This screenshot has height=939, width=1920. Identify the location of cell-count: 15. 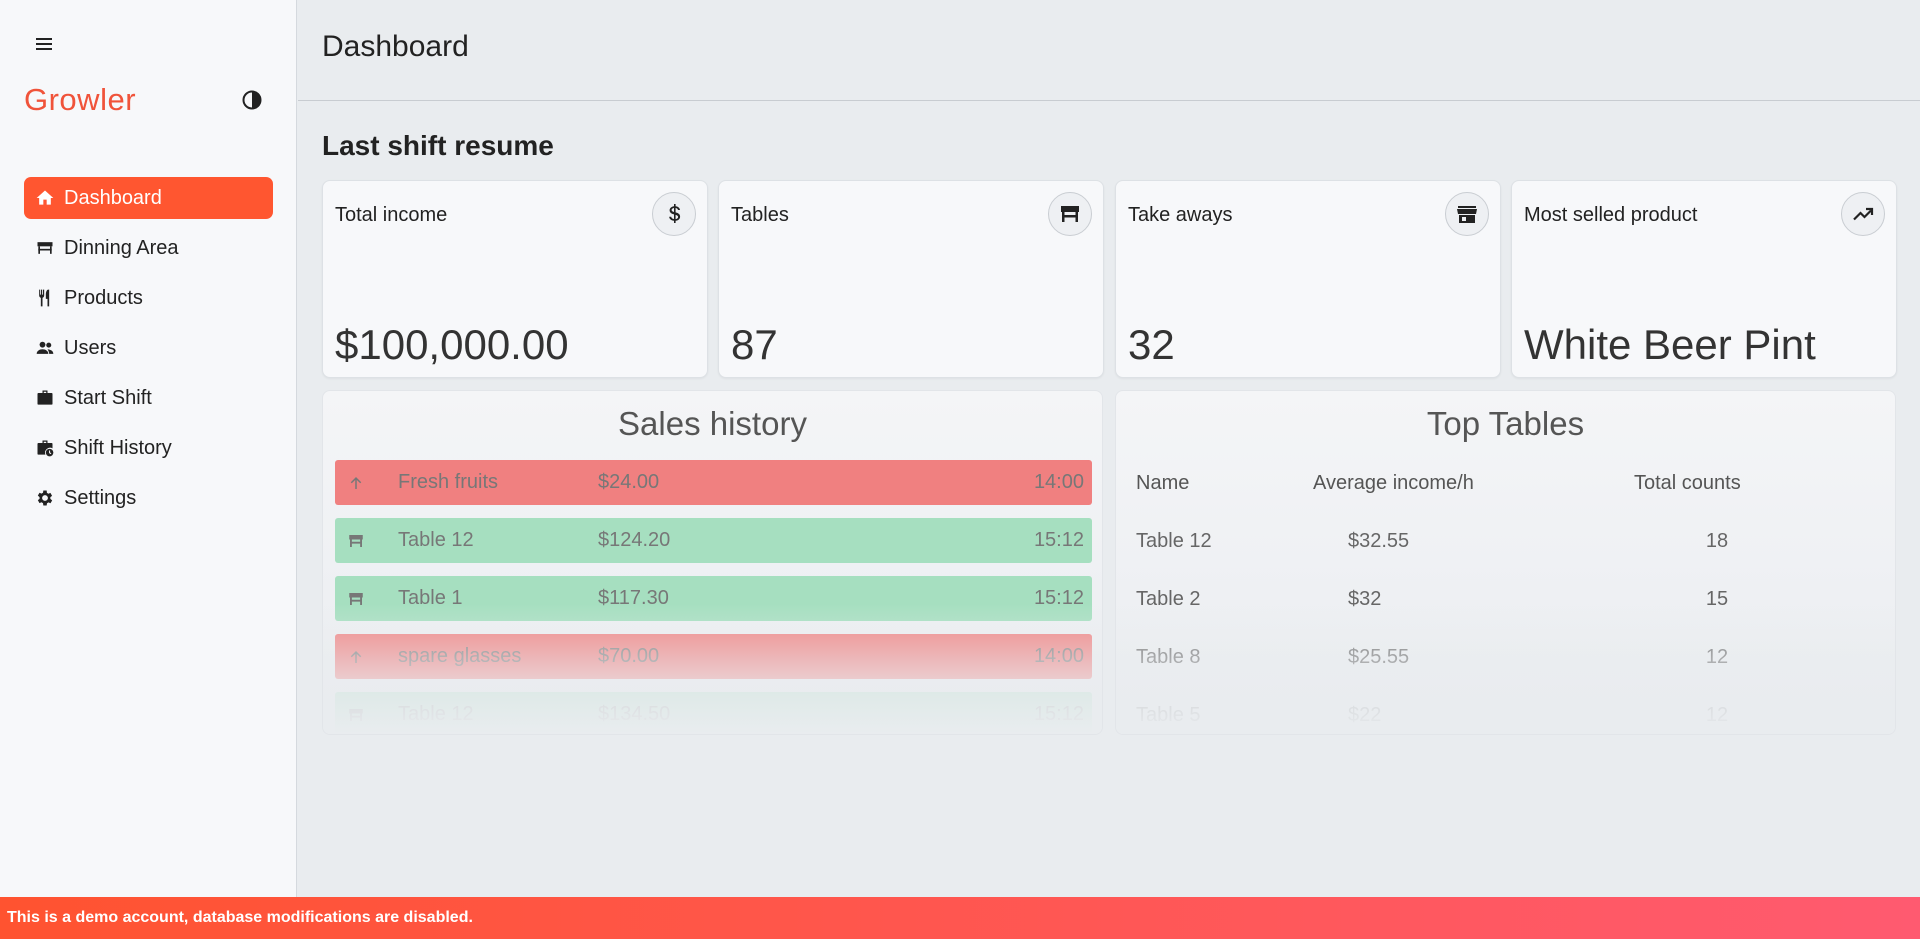
(1717, 599).